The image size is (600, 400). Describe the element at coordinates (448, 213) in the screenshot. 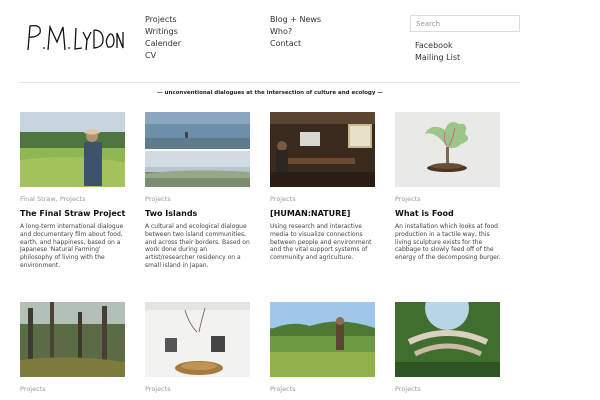

I see `project-title: What is Food` at that location.